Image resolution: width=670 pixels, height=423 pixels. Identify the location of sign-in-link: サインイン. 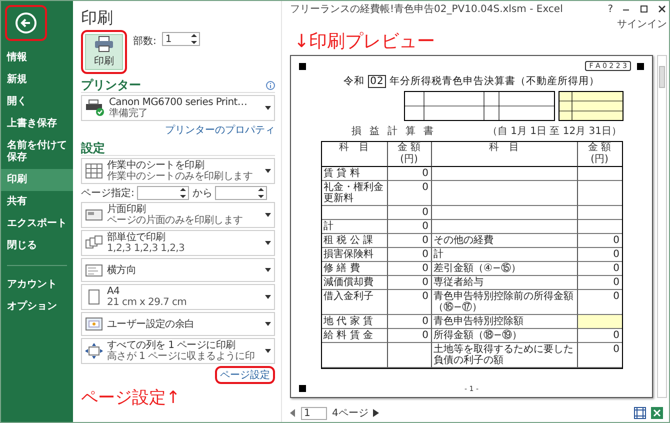
(642, 23).